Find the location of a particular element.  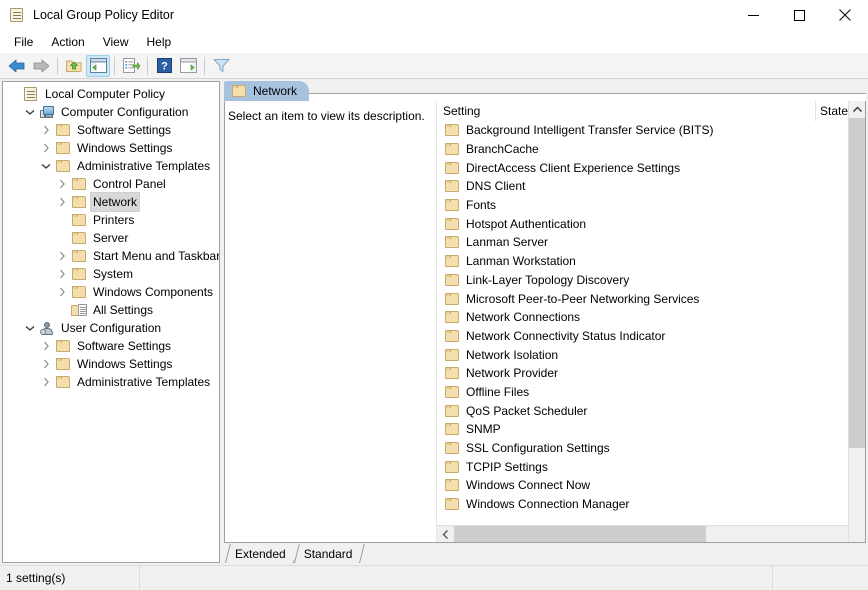

tab-extended-label: Extended is located at coordinates (260, 553).